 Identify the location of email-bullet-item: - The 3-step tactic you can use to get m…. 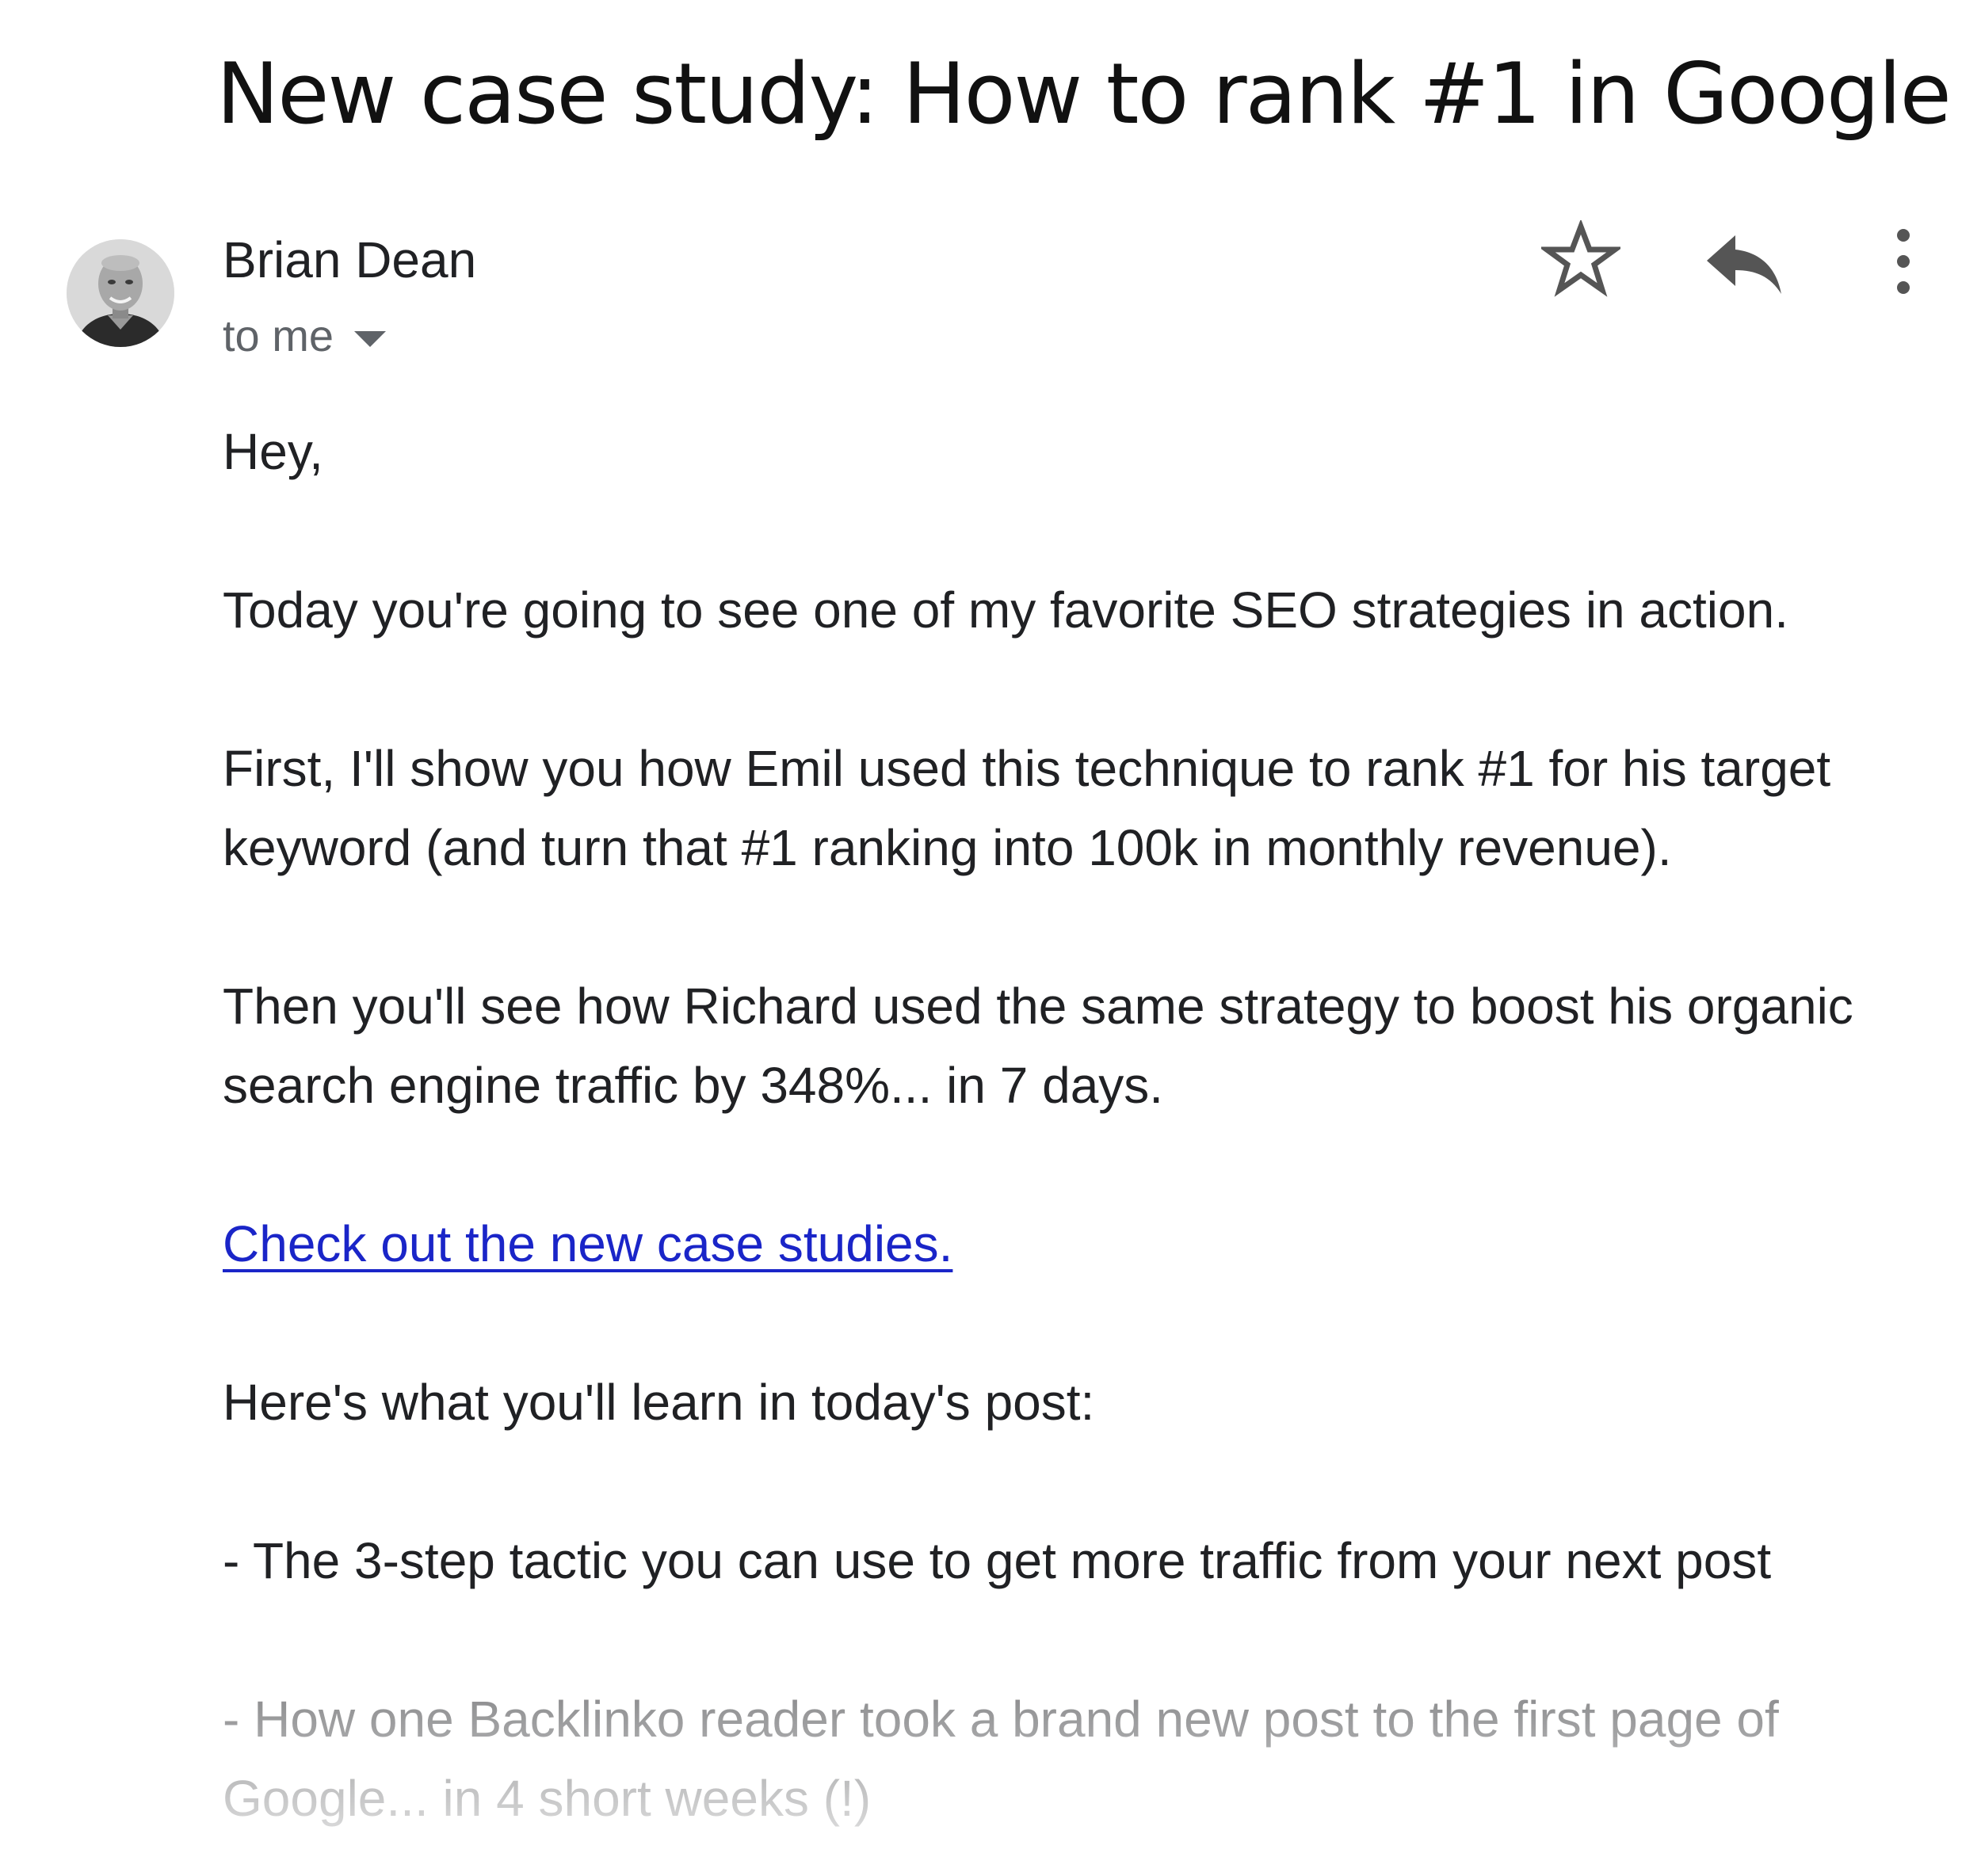
(997, 1560).